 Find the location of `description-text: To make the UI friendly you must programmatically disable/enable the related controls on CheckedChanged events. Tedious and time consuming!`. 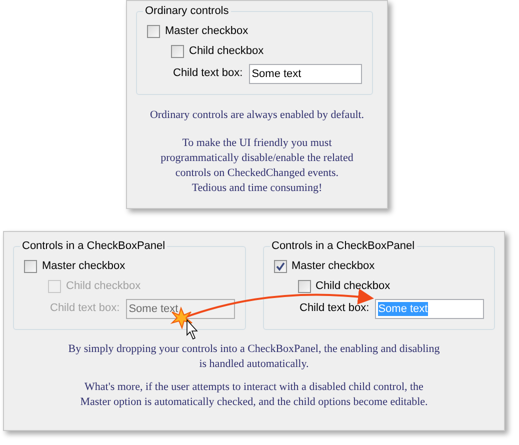

description-text: To make the UI friendly you must programmatically disable/enable the related controls on CheckedChanged events. Tedious and time consuming! is located at coordinates (257, 166).